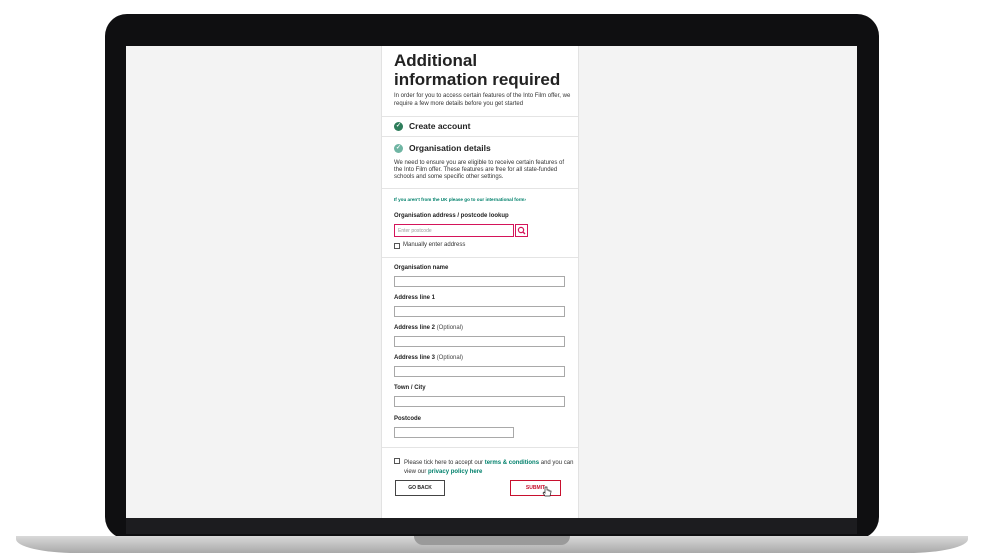 This screenshot has width=984, height=554. I want to click on address-line-2-input, so click(479, 341).